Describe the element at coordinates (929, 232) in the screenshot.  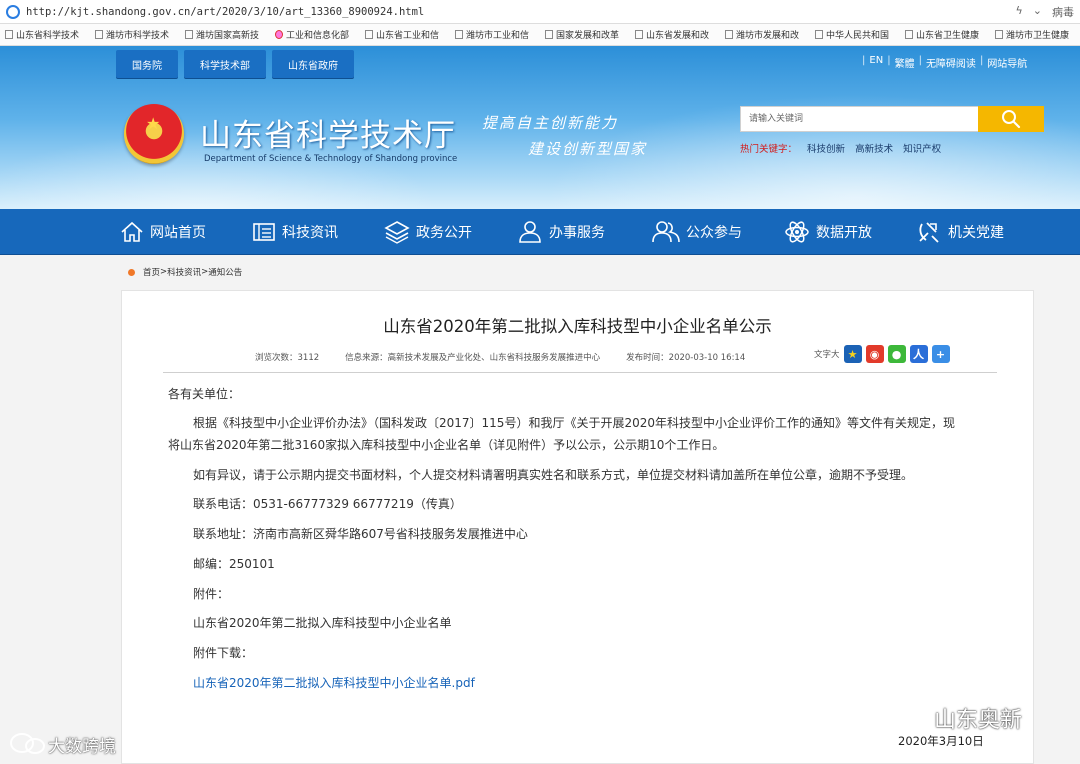
I see `party-icon` at that location.